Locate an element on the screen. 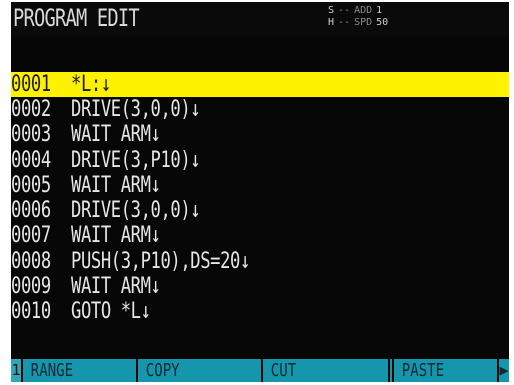 Image resolution: width=514 pixels, height=385 pixels. title-bar: PROGRAM EDIT S -- ADD 1 H -- SPD 50 is located at coordinates (260, 19).